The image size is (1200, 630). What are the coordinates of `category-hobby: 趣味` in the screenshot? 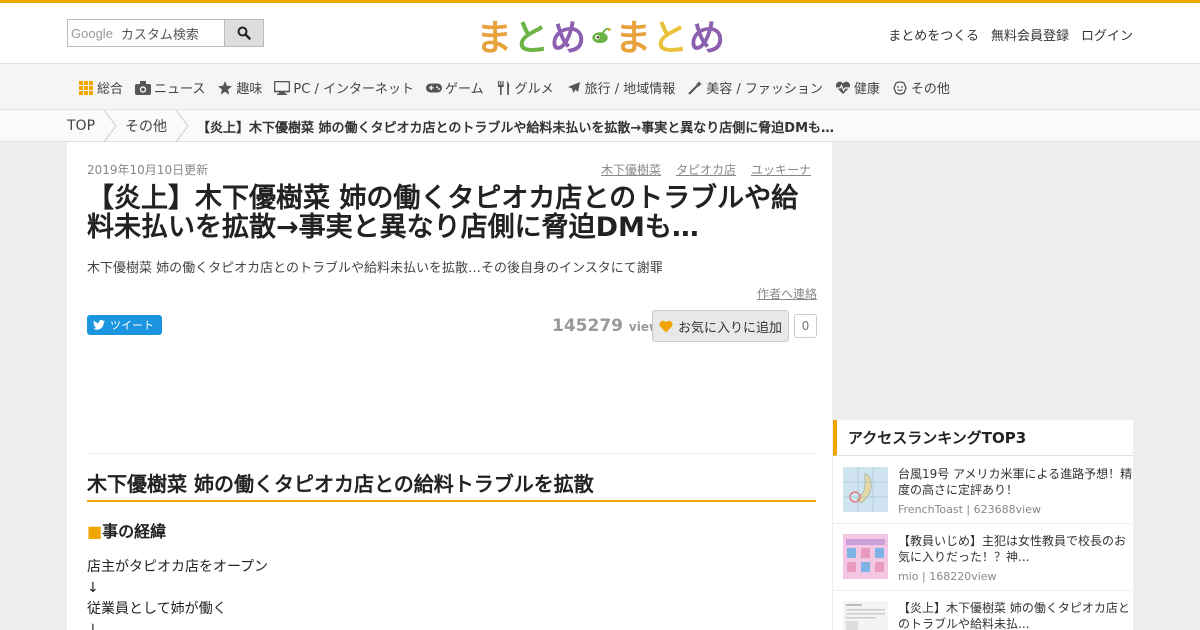 It's located at (239, 87).